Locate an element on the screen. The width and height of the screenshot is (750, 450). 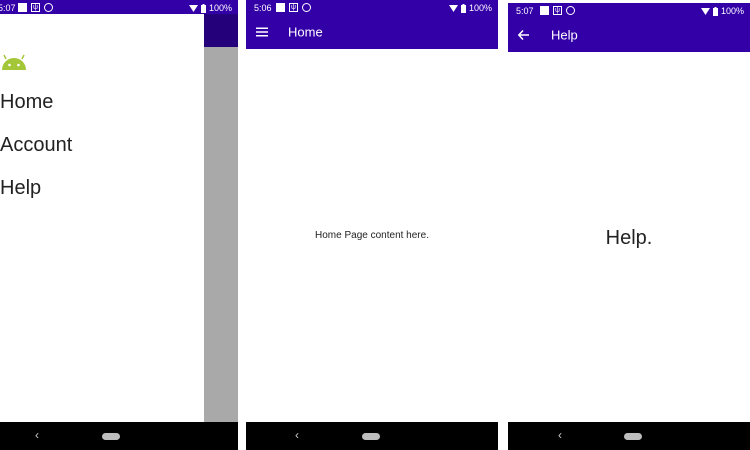
app-bar-title: Help is located at coordinates (564, 34).